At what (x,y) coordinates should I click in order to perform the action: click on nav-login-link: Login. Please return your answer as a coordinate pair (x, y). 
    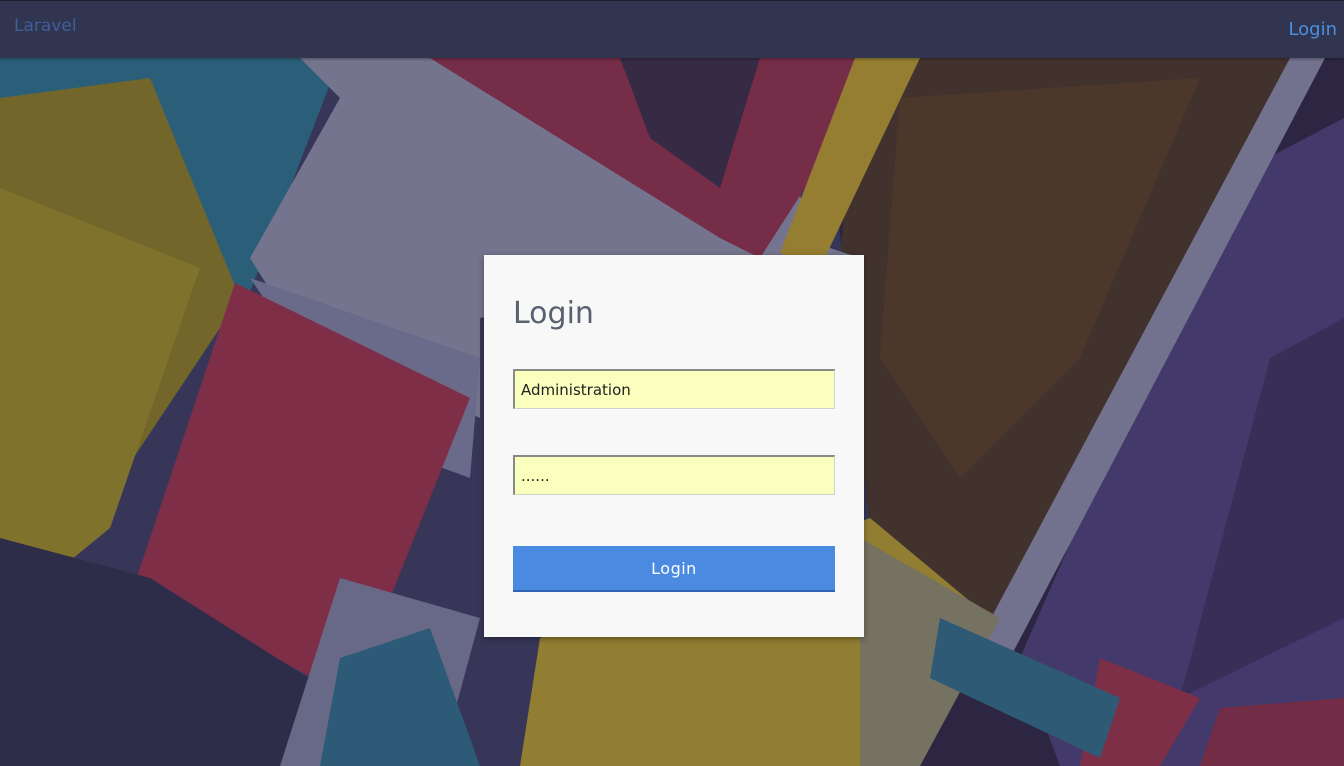
    Looking at the image, I should click on (1312, 29).